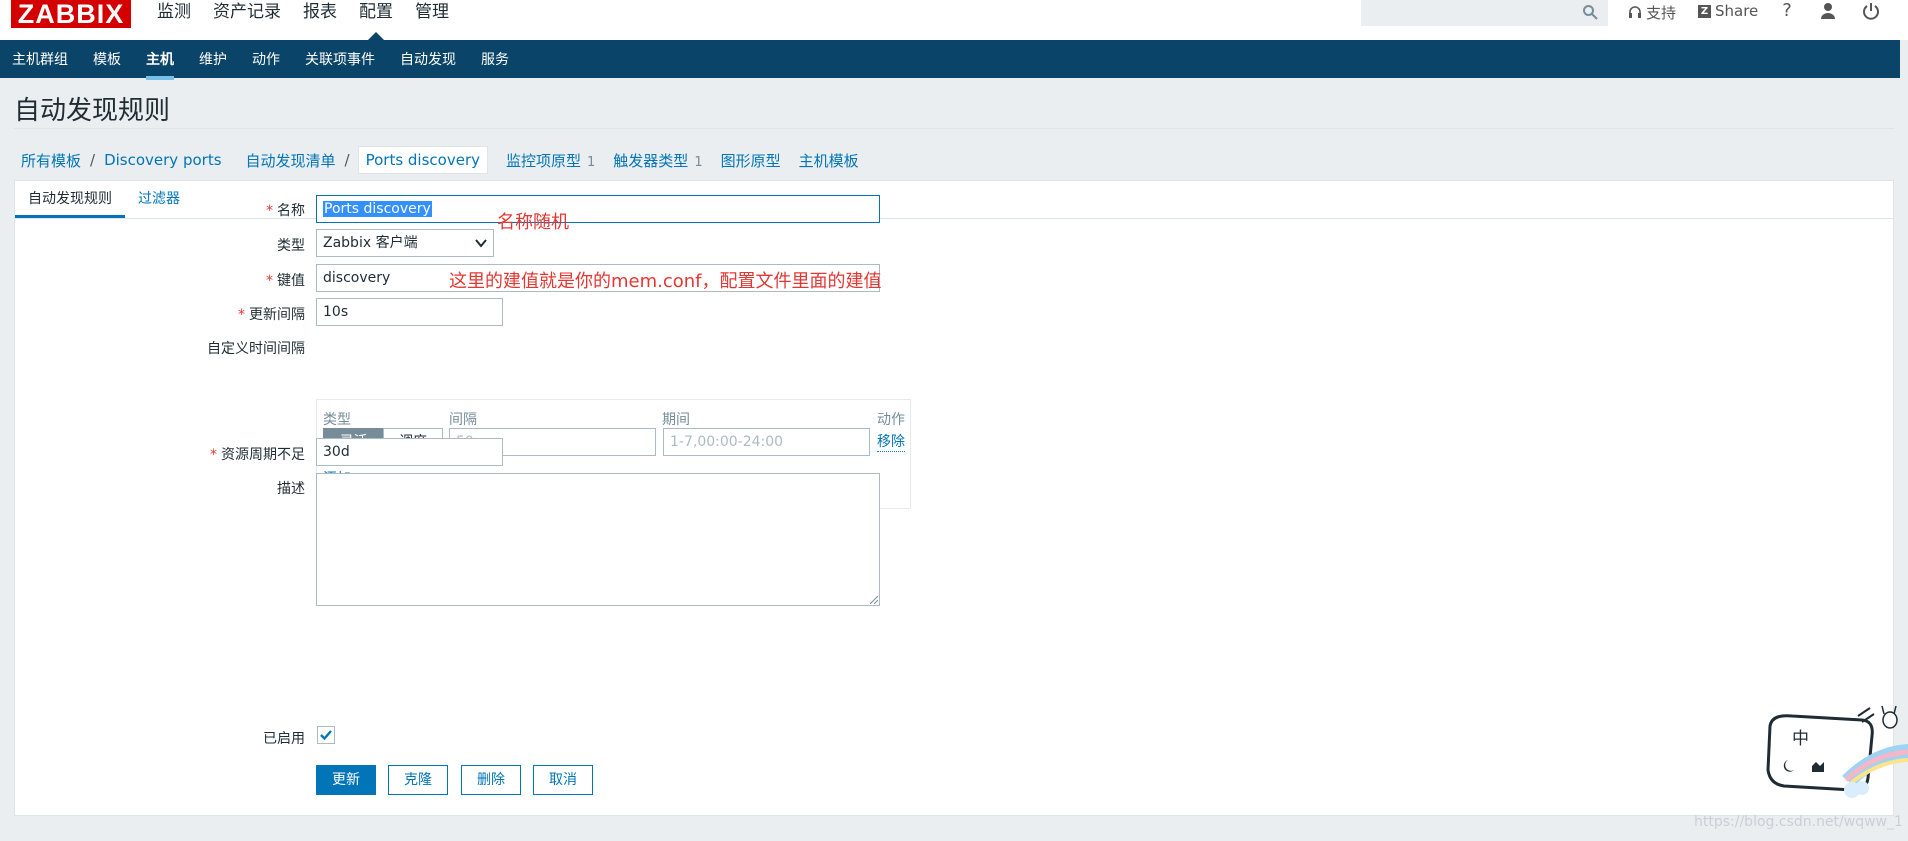  I want to click on sub-menu-host-groups: 主机群组, so click(40, 59).